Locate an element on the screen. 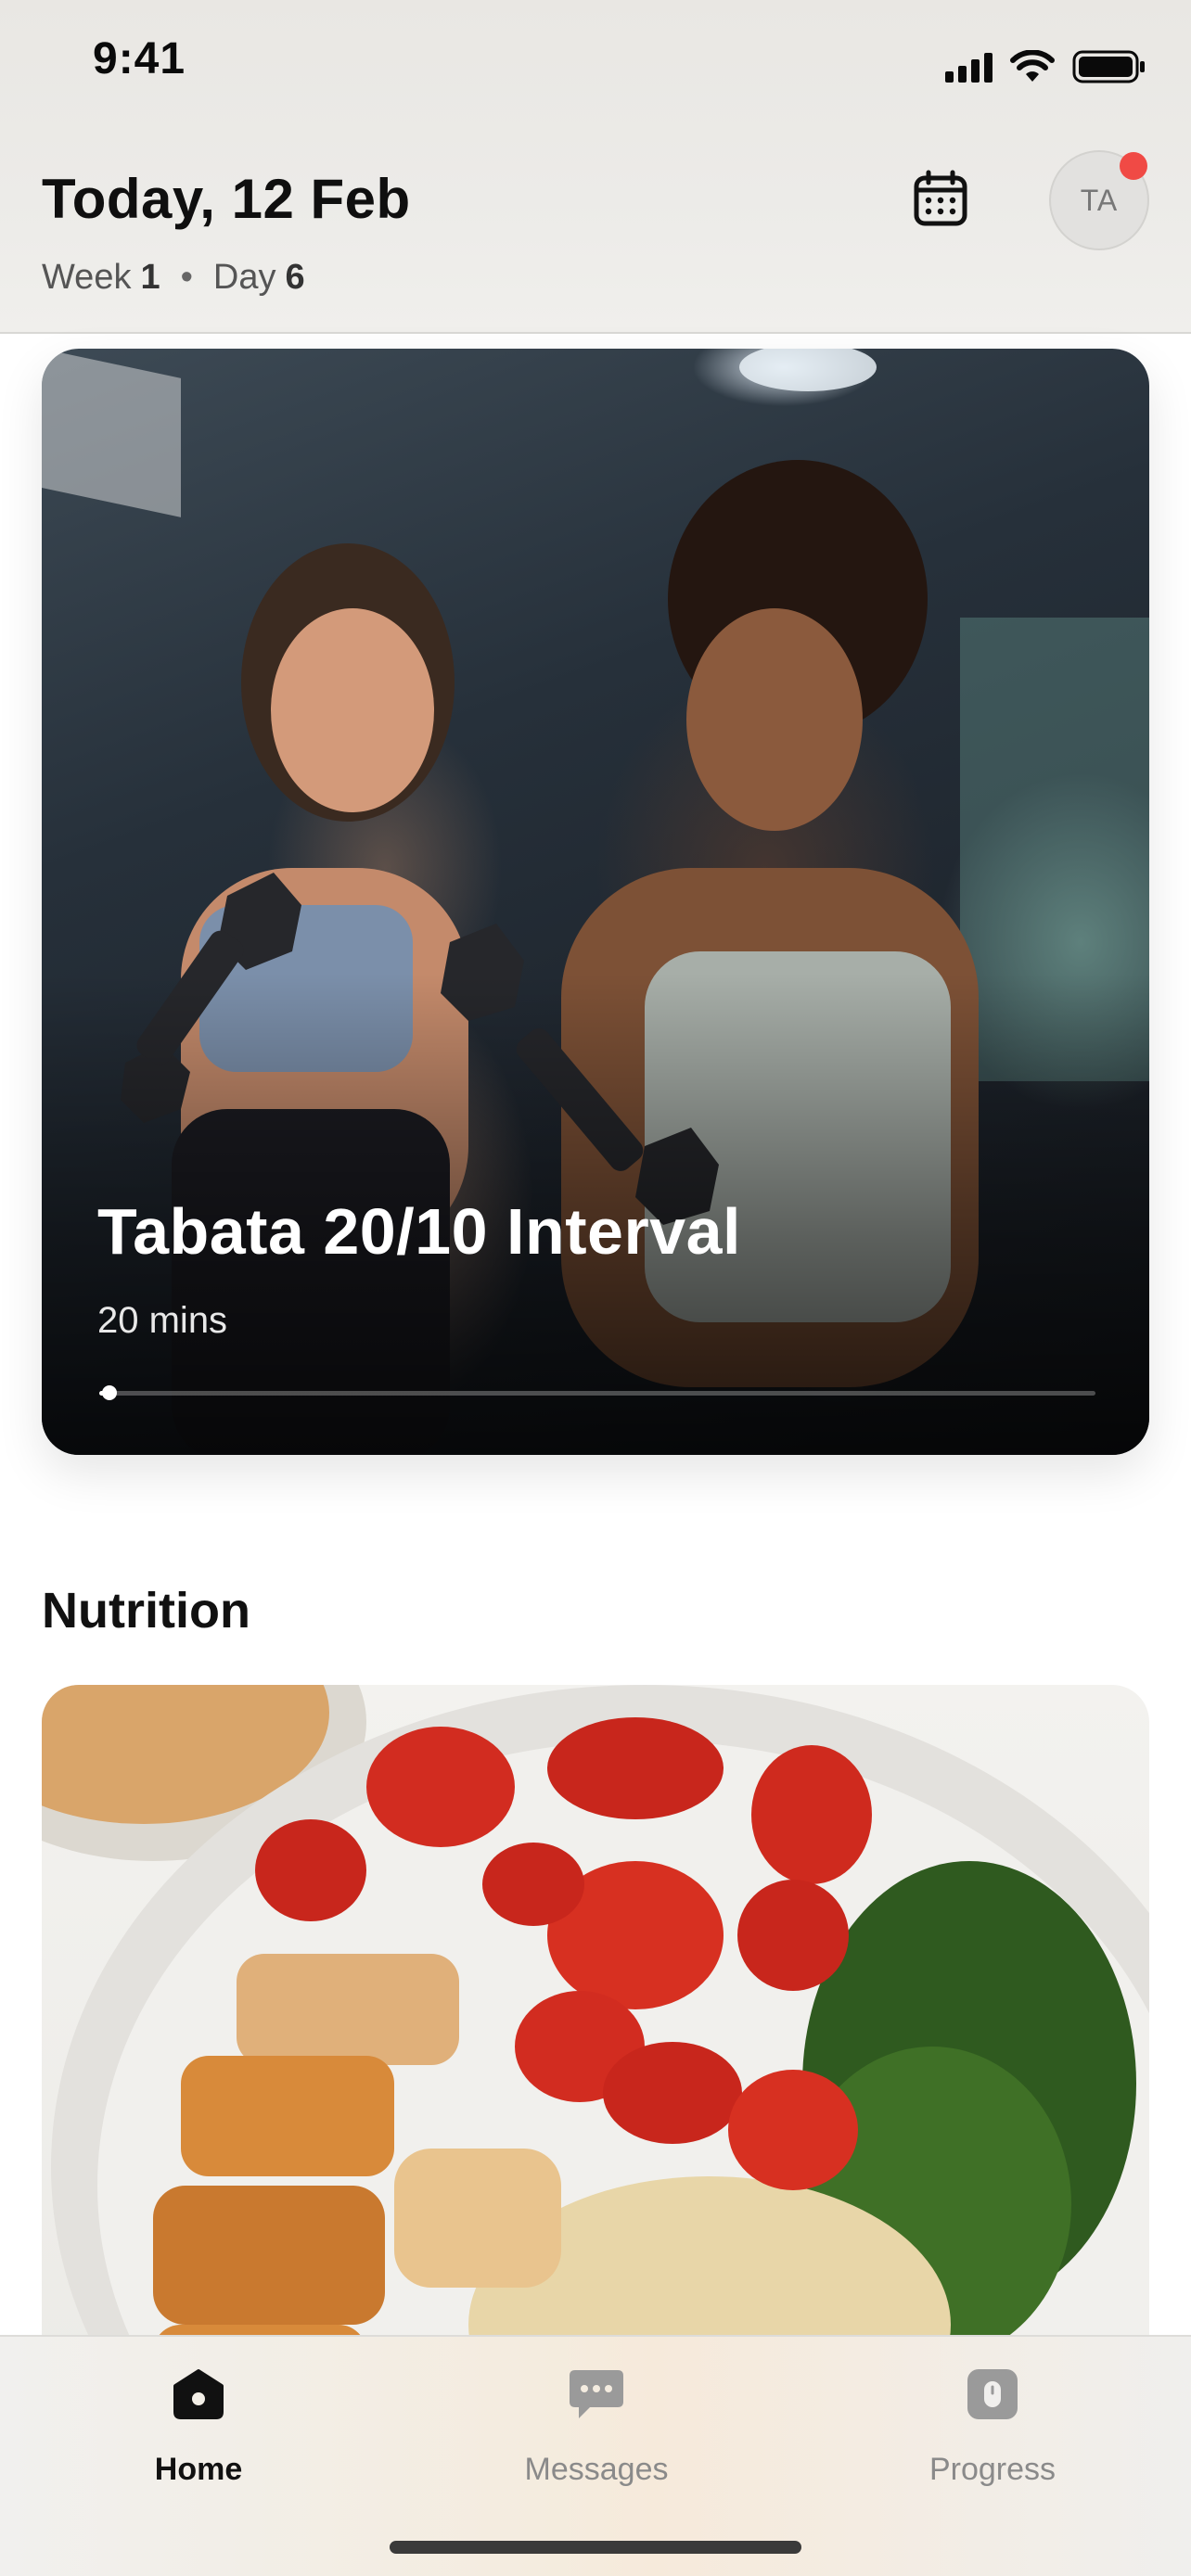 The width and height of the screenshot is (1191, 2576). calendar-icon is located at coordinates (940, 198).